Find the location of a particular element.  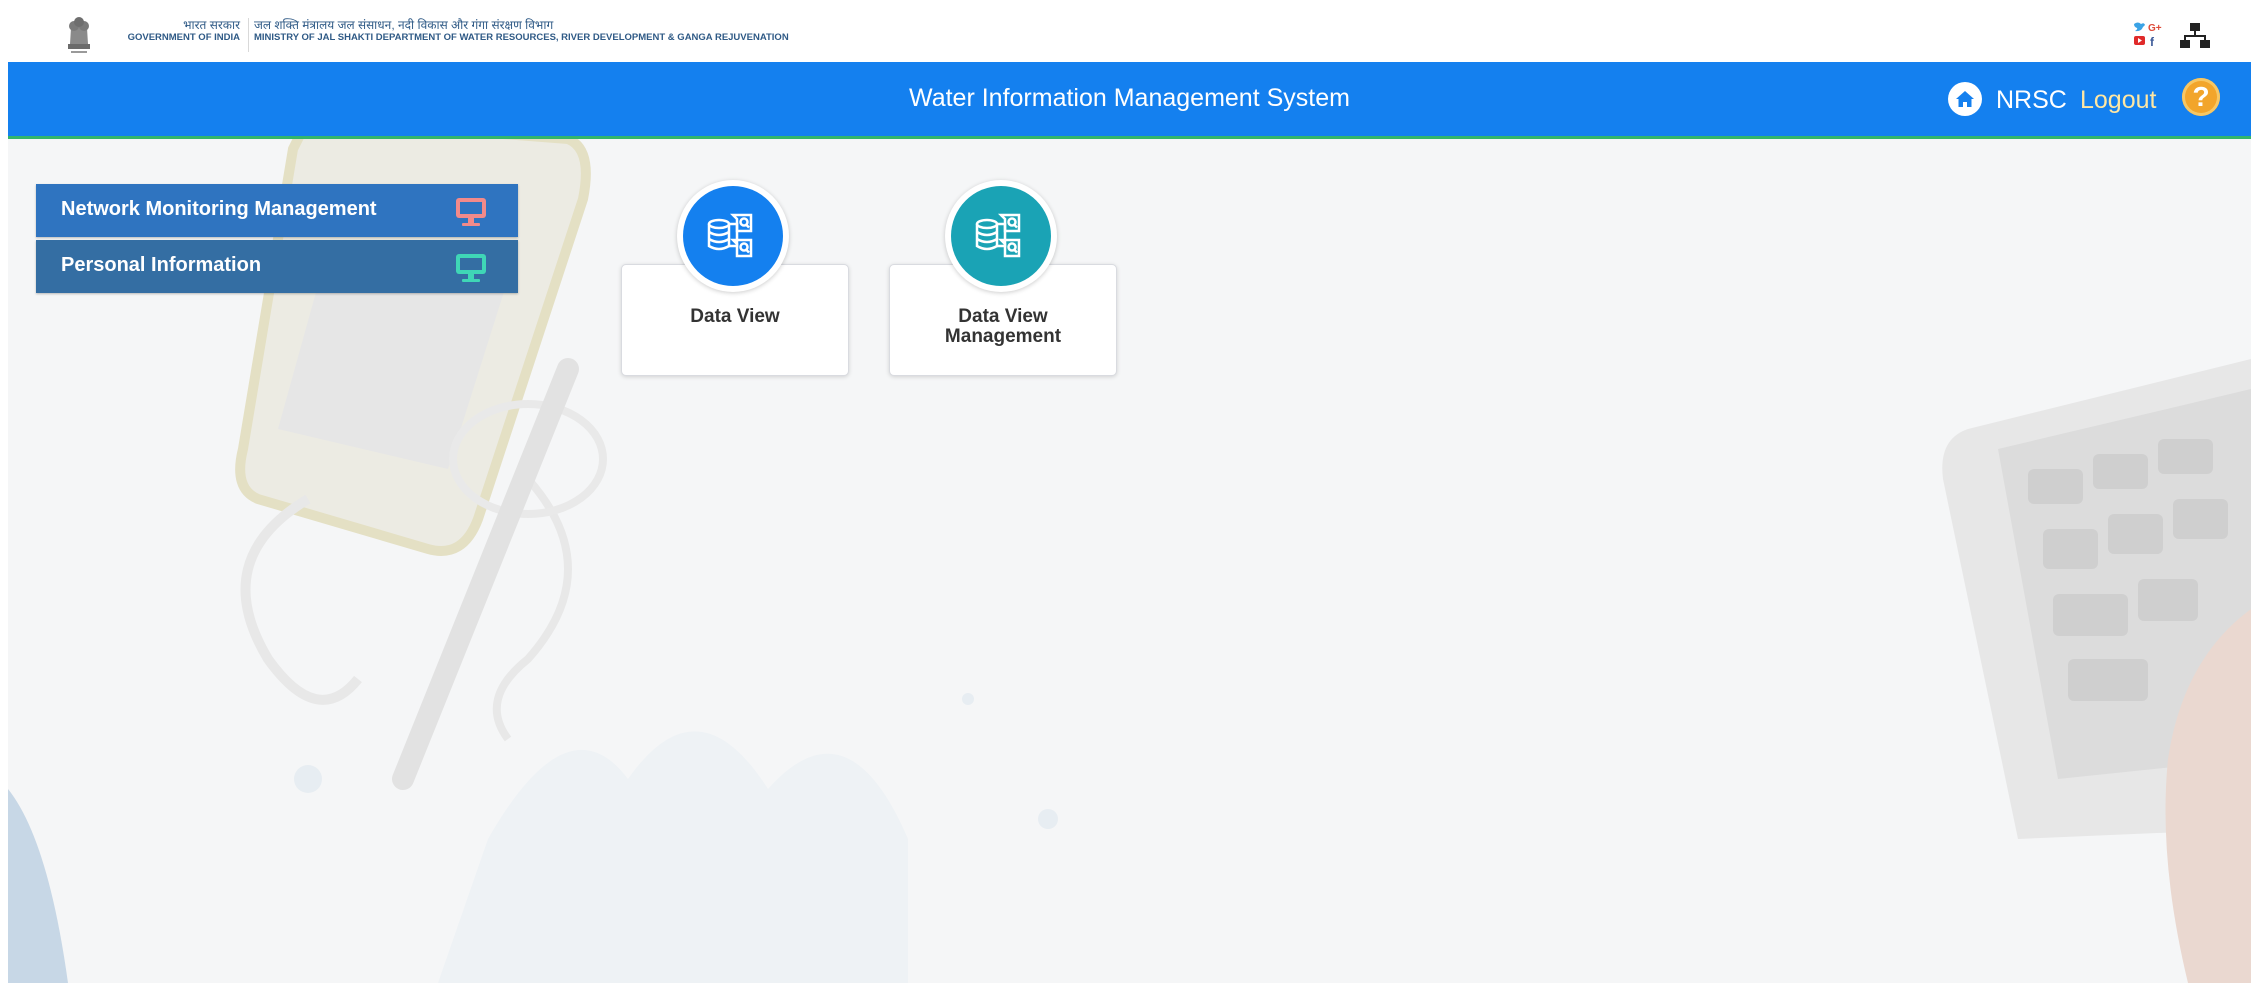

home-button is located at coordinates (1965, 99).